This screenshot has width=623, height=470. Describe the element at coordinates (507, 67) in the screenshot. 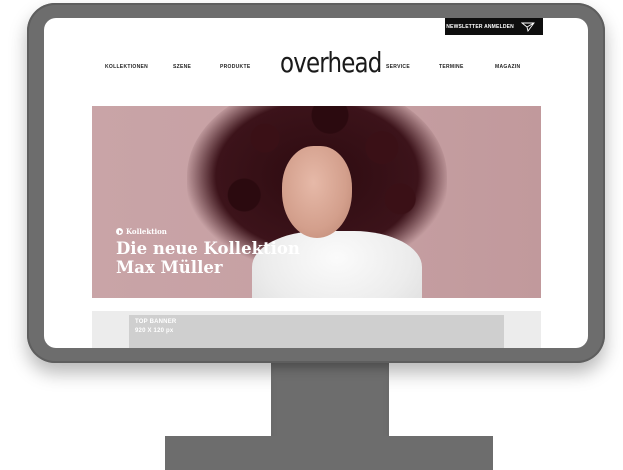

I see `nav-item-magazin: Magazin` at that location.